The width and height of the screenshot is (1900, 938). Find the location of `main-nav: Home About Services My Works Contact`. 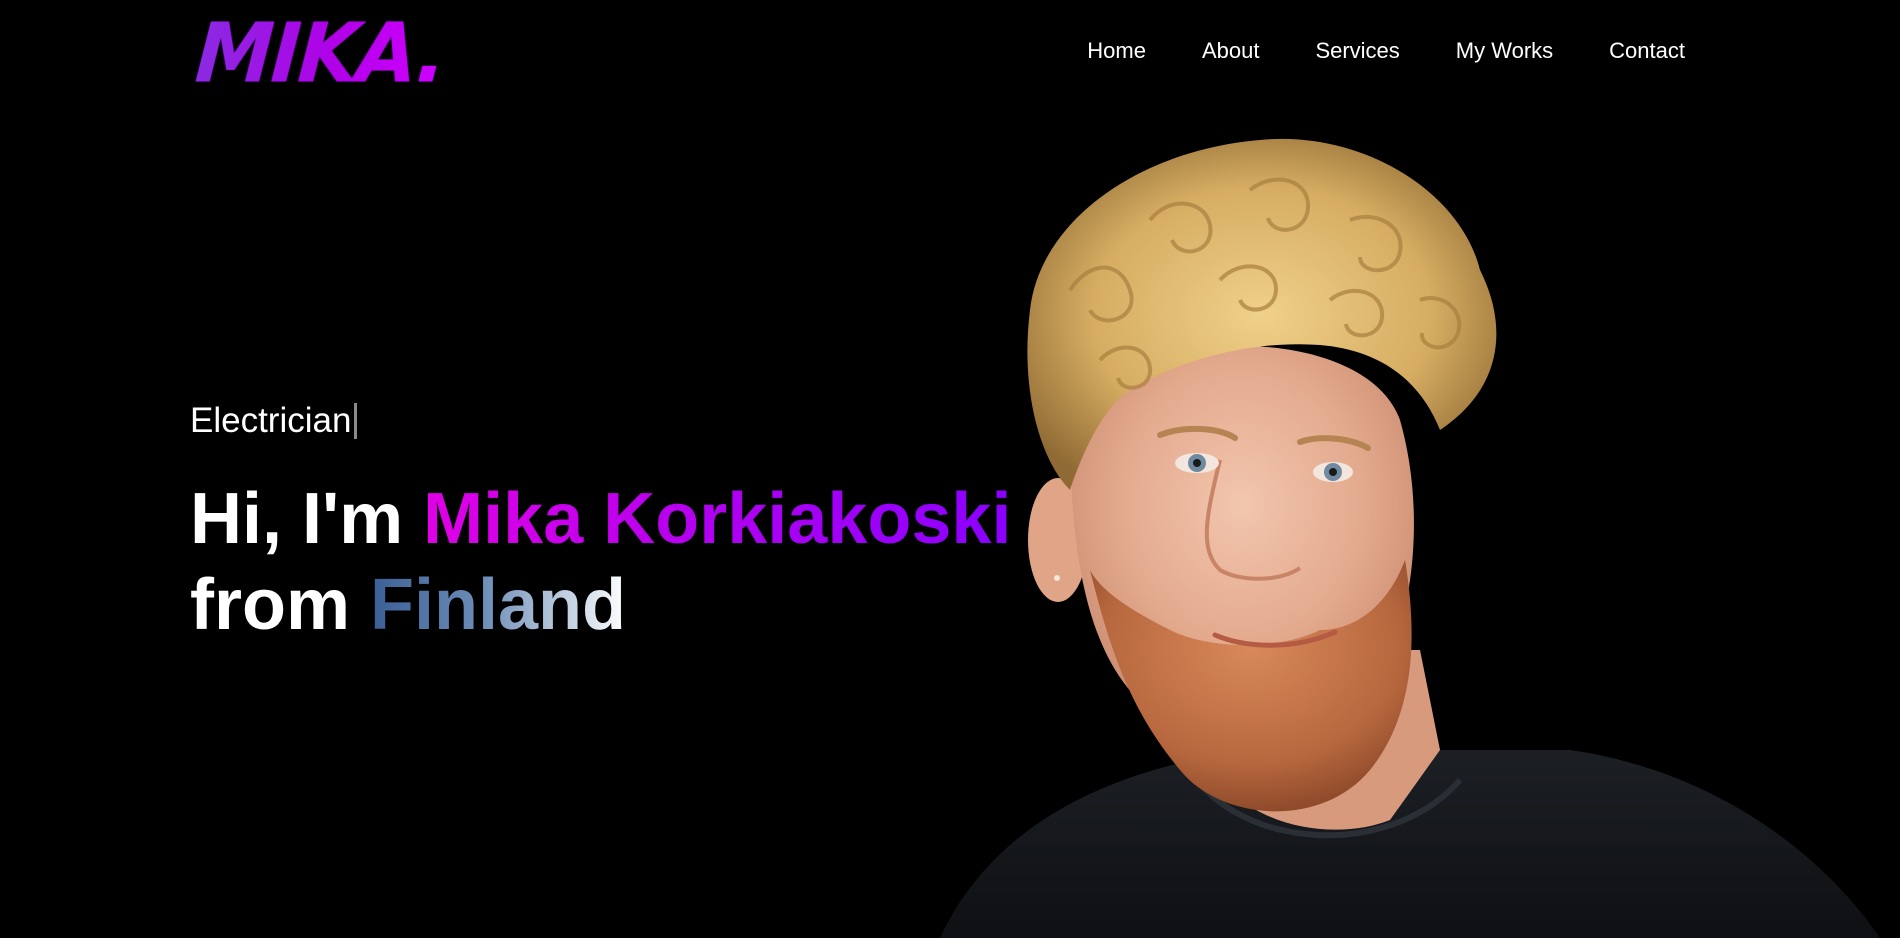

main-nav: Home About Services My Works Contact is located at coordinates (1386, 51).